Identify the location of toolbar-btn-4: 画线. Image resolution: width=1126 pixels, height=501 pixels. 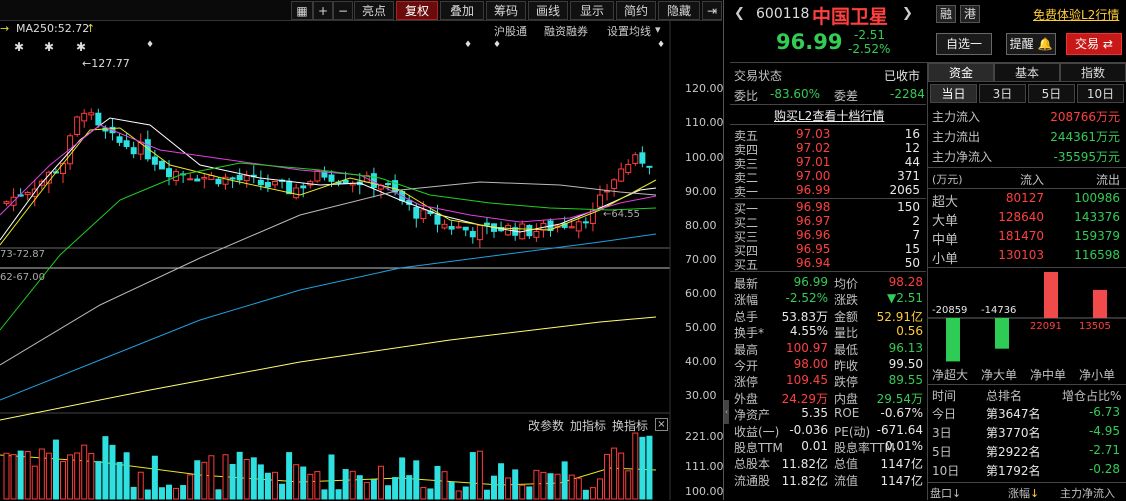
(548, 10).